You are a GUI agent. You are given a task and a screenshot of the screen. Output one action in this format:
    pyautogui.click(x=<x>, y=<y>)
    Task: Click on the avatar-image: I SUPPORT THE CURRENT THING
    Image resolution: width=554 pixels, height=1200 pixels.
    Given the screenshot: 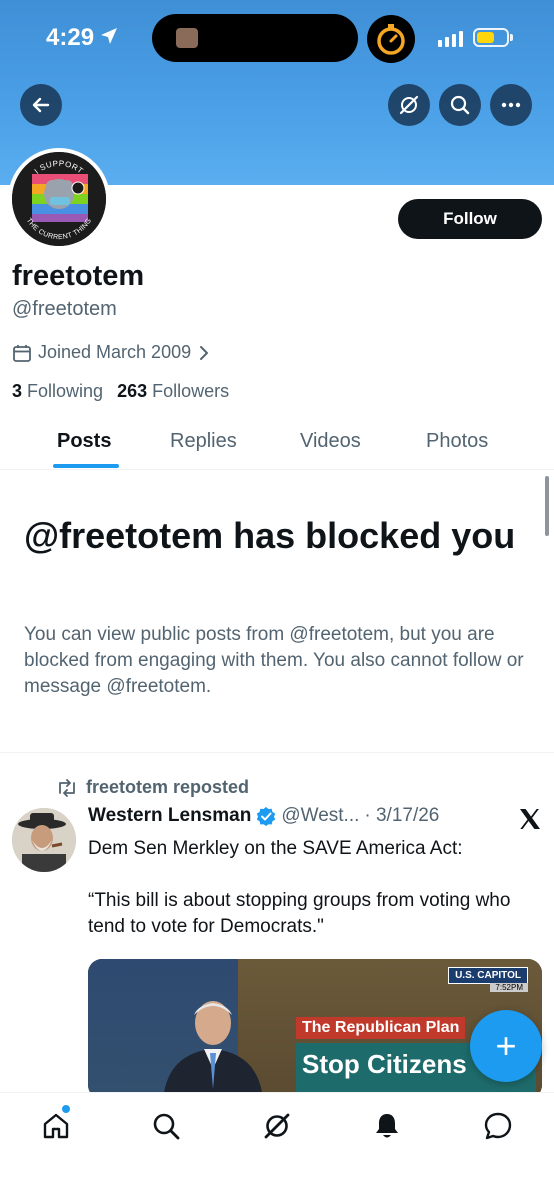 What is the action you would take?
    pyautogui.click(x=59, y=199)
    